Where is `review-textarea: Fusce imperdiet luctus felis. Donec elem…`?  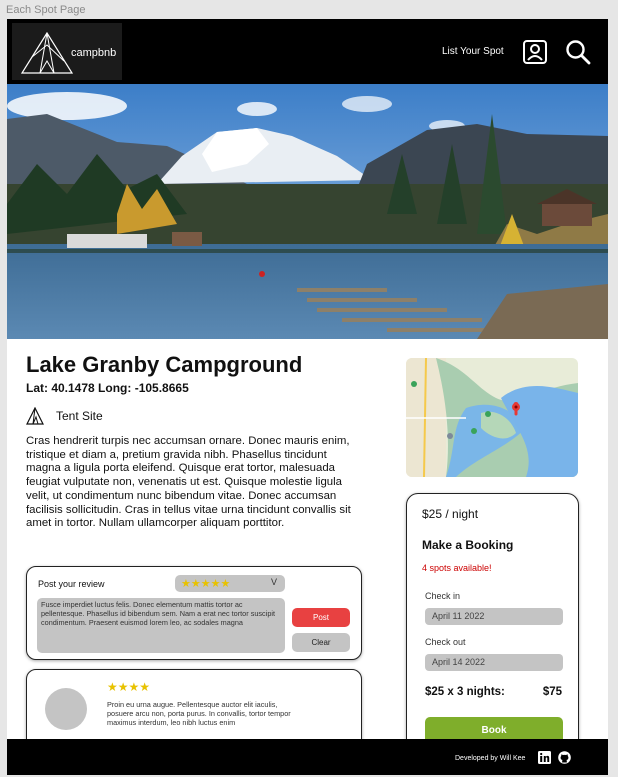
review-textarea: Fusce imperdiet luctus felis. Donec elem… is located at coordinates (161, 625).